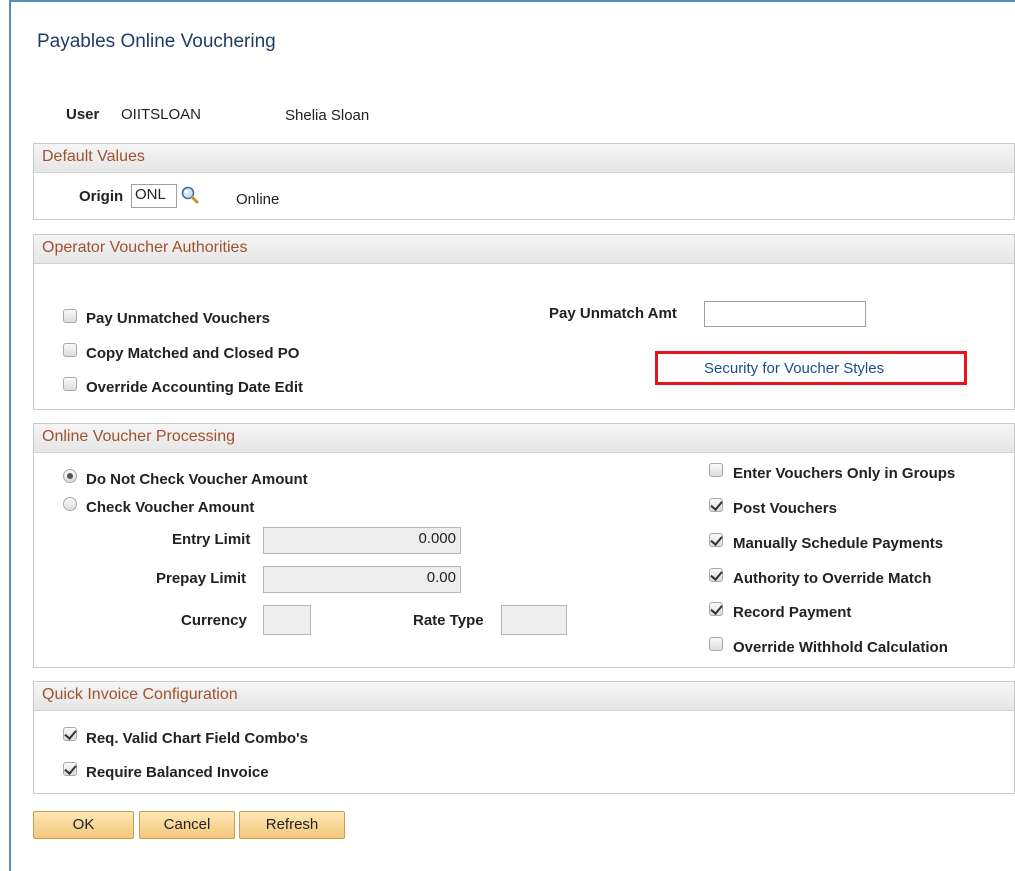 The height and width of the screenshot is (871, 1015). What do you see at coordinates (287, 620) in the screenshot?
I see `currency-input` at bounding box center [287, 620].